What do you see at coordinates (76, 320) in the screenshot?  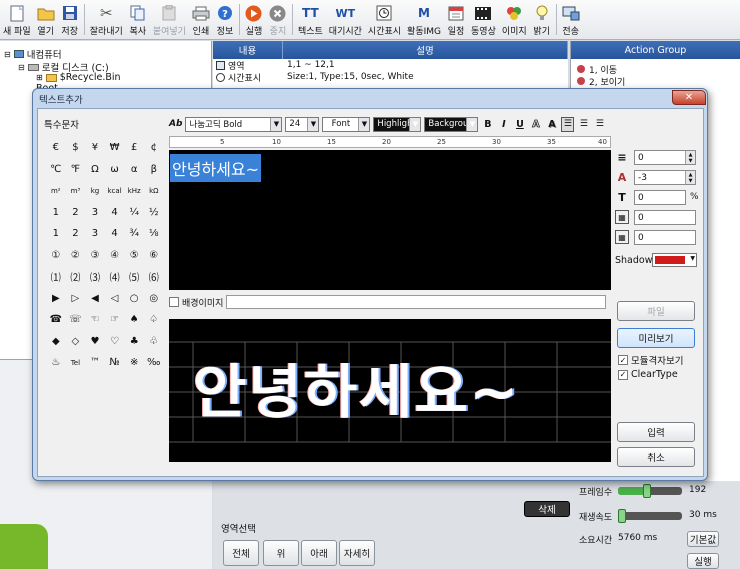 I see `special-char-button: ☏` at bounding box center [76, 320].